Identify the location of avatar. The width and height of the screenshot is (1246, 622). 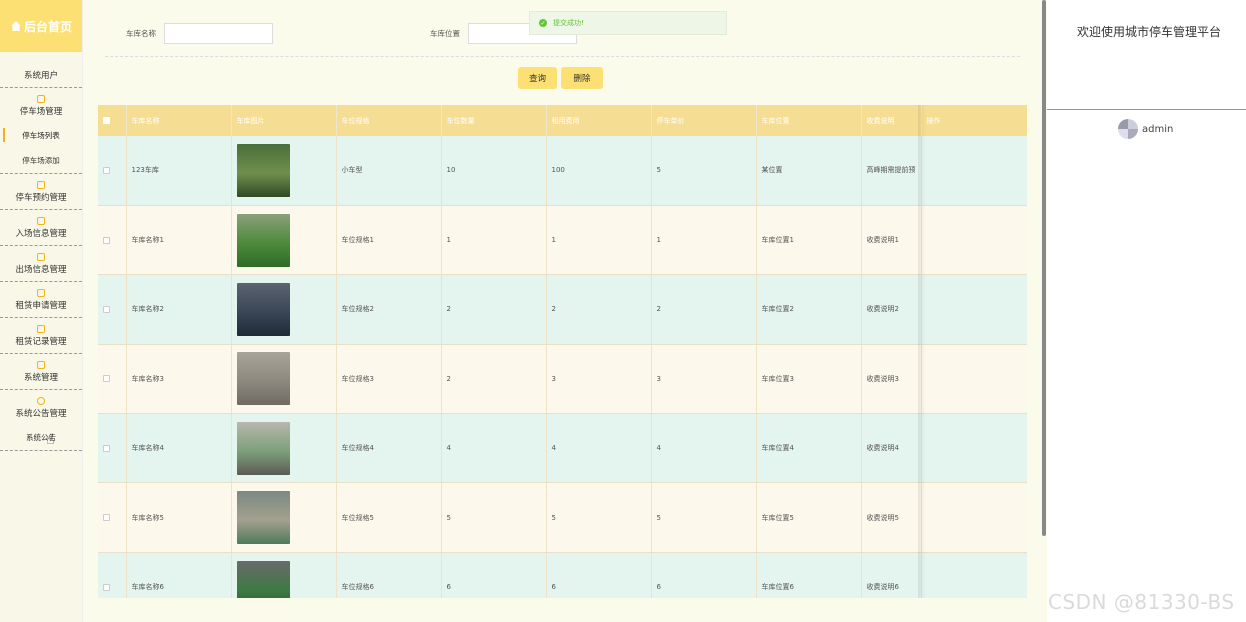
(1128, 129).